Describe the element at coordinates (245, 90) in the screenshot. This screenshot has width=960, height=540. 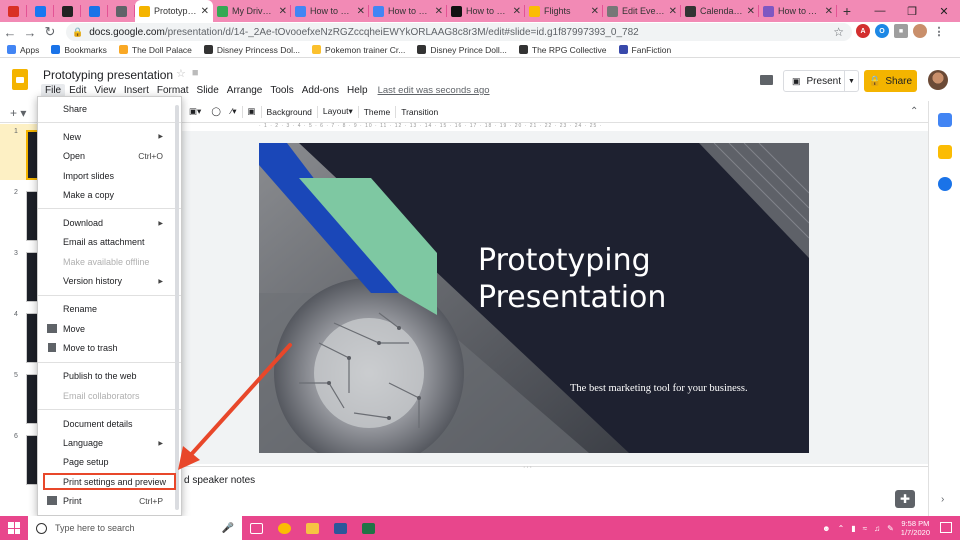
I see `menu-arrange: Arrange` at that location.